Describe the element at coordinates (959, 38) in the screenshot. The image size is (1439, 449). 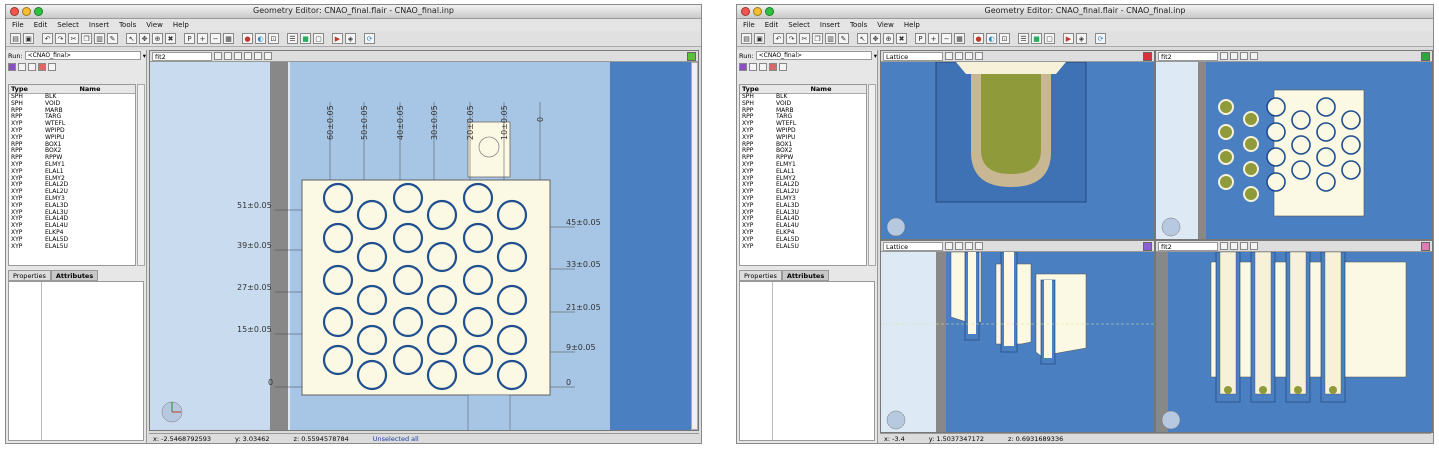
I see `grid-icon: ▦` at that location.